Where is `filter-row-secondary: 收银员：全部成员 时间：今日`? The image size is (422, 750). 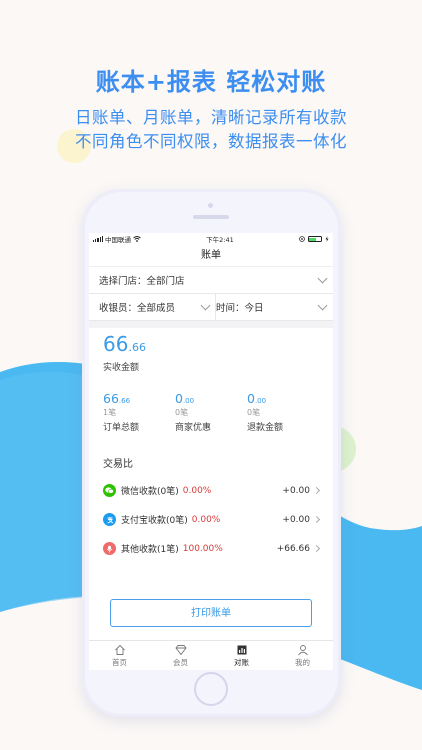
filter-row-secondary: 收银员：全部成员 时间：今日 is located at coordinates (211, 307).